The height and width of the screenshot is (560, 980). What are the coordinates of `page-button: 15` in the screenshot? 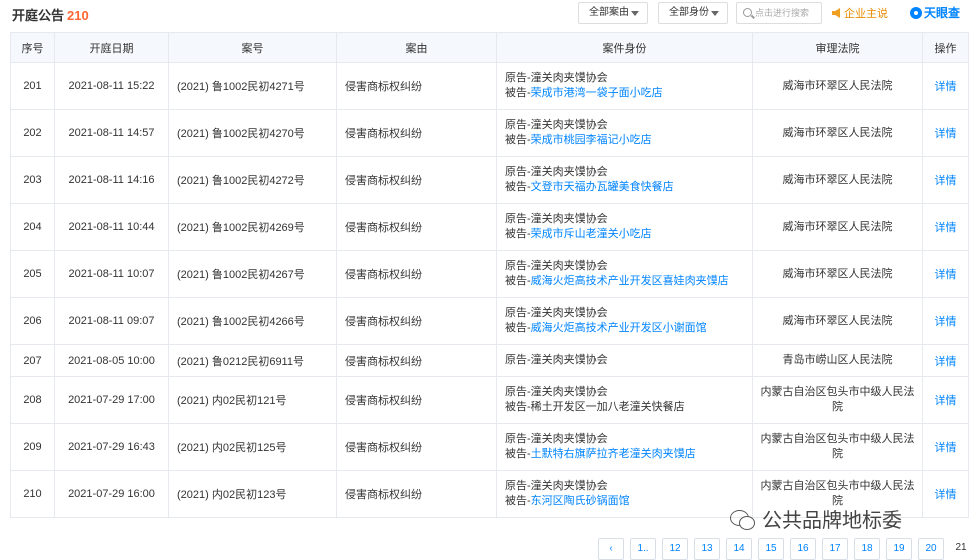 It's located at (771, 549).